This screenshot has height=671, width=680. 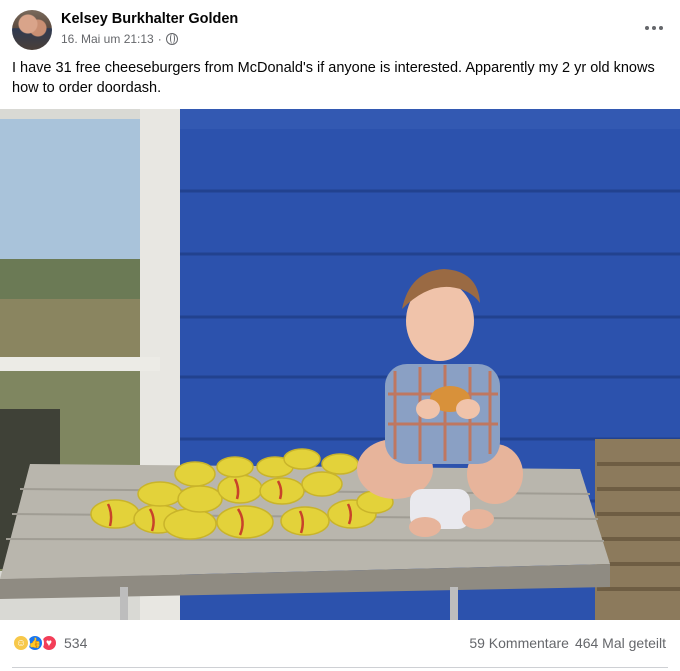 I want to click on post-meta: 16. Mai um 21:13 ·, so click(x=119, y=39).